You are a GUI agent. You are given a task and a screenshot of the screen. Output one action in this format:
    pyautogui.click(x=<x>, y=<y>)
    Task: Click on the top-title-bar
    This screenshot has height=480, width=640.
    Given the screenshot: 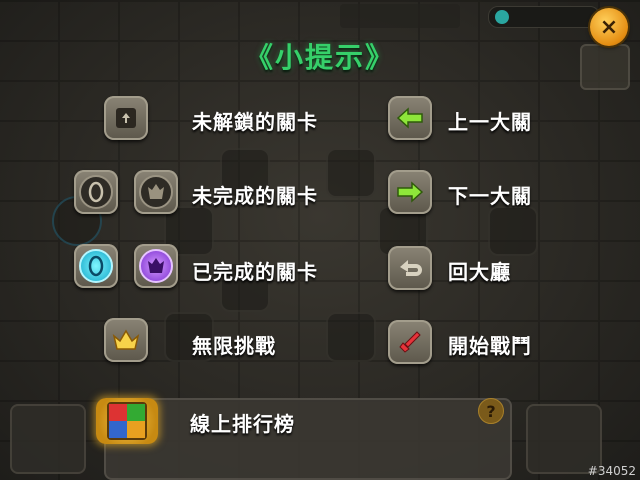 What is the action you would take?
    pyautogui.click(x=400, y=16)
    